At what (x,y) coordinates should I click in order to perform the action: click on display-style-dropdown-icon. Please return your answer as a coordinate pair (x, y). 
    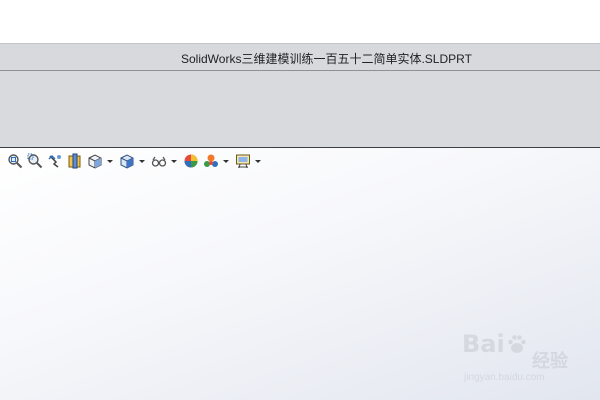
    Looking at the image, I should click on (142, 161).